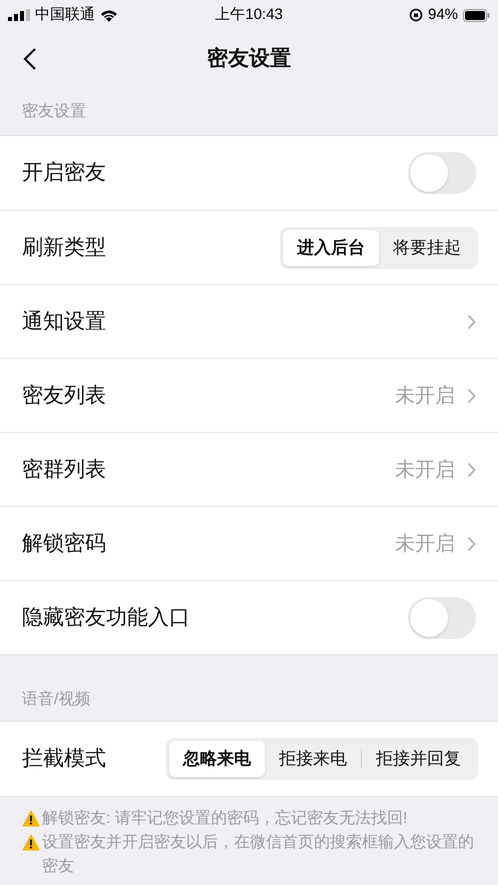  Describe the element at coordinates (217, 759) in the screenshot. I see `segment-option: 忽略来电` at that location.